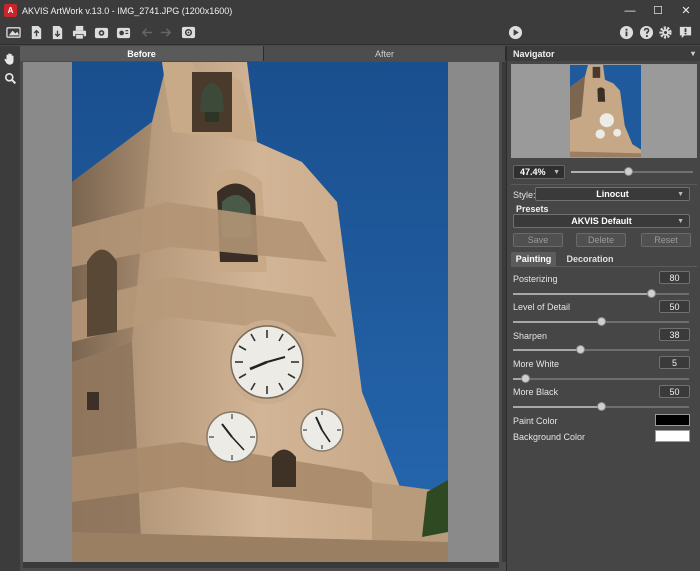 This screenshot has height=571, width=700. Describe the element at coordinates (123, 32) in the screenshot. I see `plugin-icon` at that location.